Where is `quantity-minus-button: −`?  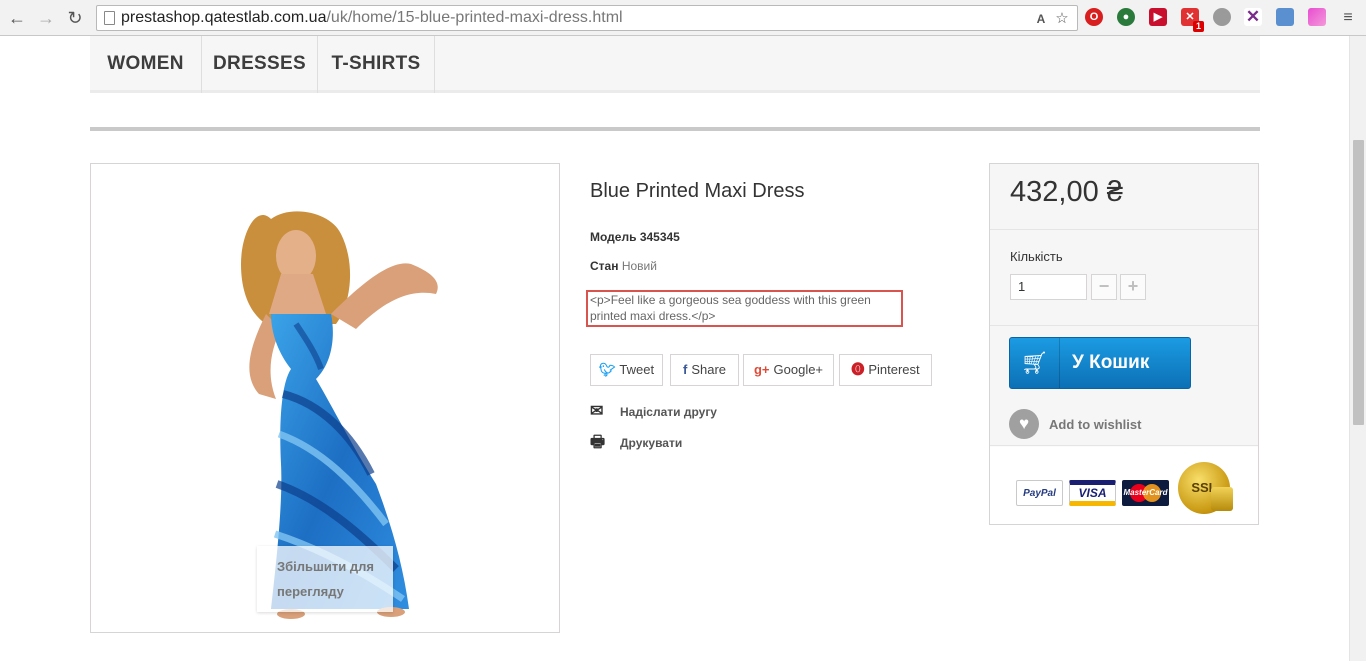
quantity-minus-button: − is located at coordinates (1104, 287).